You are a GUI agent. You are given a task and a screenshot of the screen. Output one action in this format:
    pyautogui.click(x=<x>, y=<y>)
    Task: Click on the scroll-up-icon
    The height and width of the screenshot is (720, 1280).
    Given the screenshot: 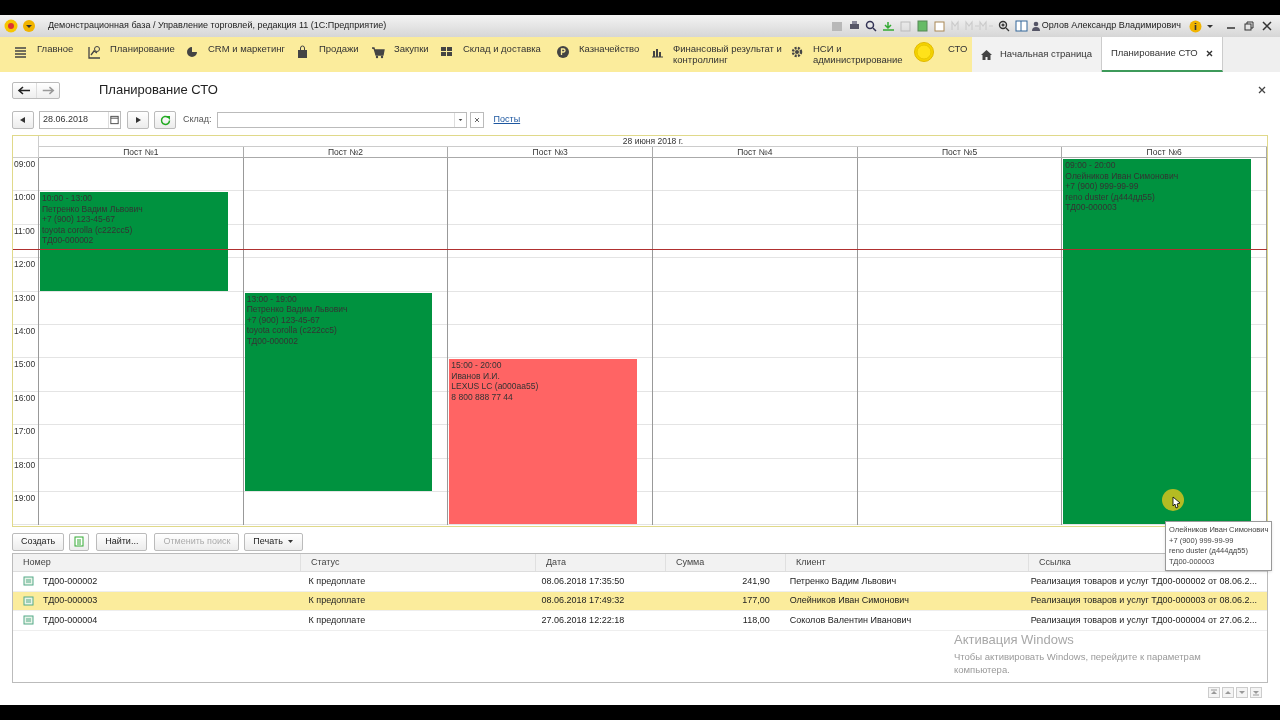 What is the action you would take?
    pyautogui.click(x=1228, y=692)
    